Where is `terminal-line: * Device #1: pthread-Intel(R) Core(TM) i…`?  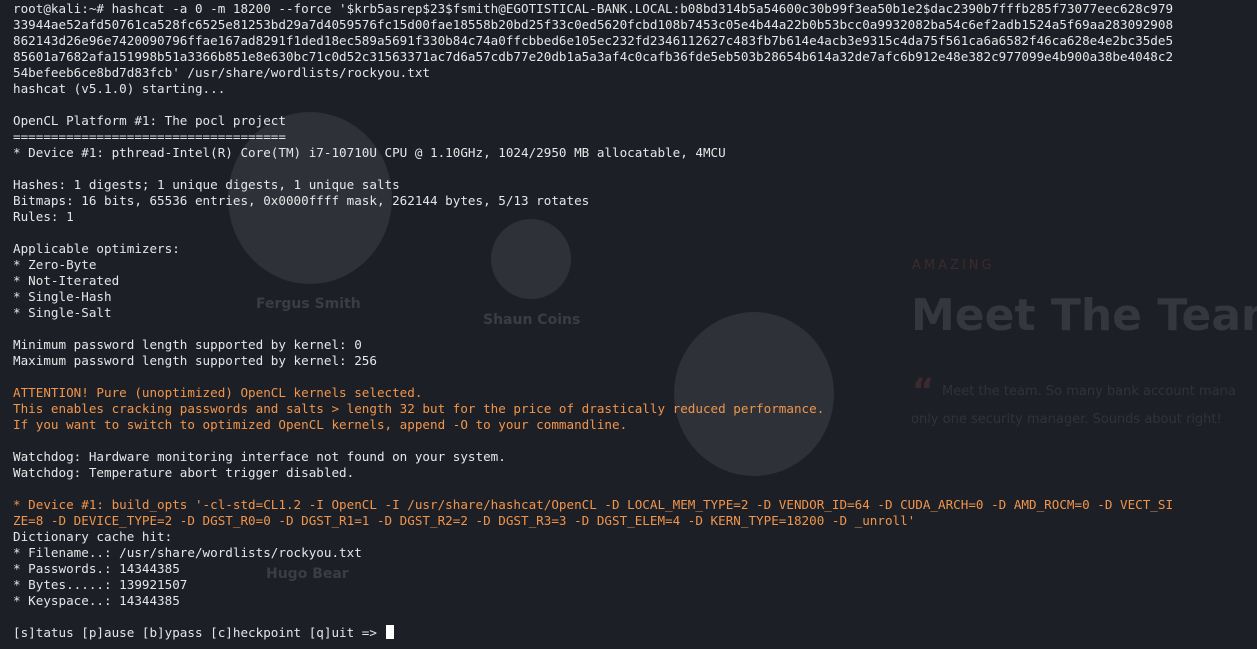 terminal-line: * Device #1: pthread-Intel(R) Core(TM) i… is located at coordinates (369, 152).